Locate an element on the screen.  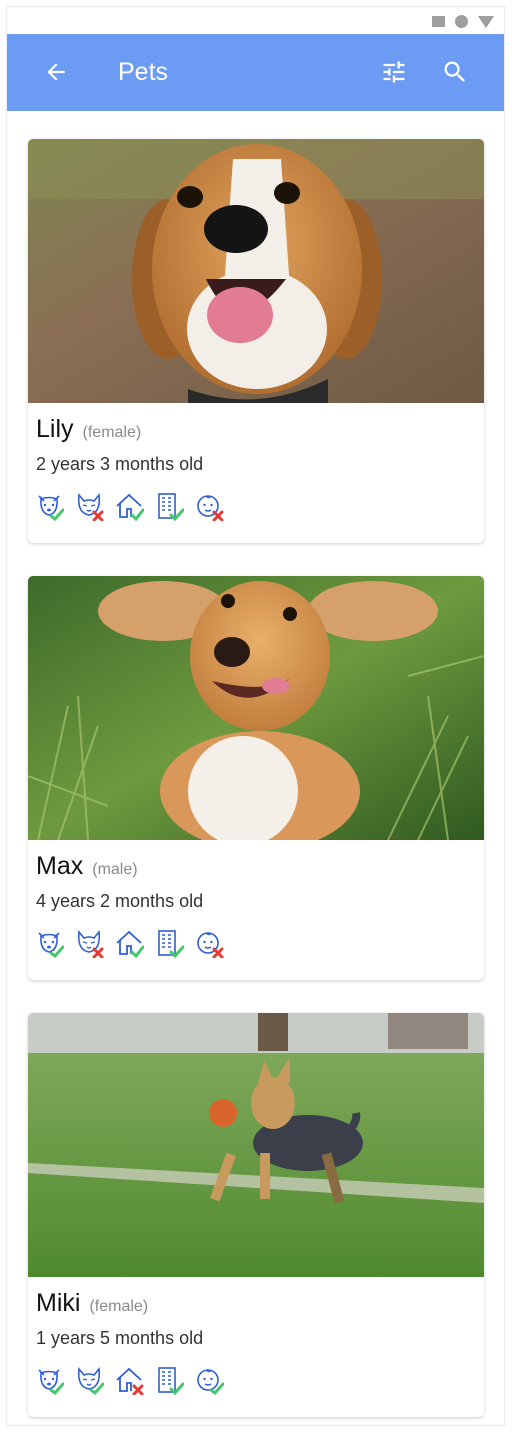
pet-age: 1 years 5 months old is located at coordinates (120, 1338).